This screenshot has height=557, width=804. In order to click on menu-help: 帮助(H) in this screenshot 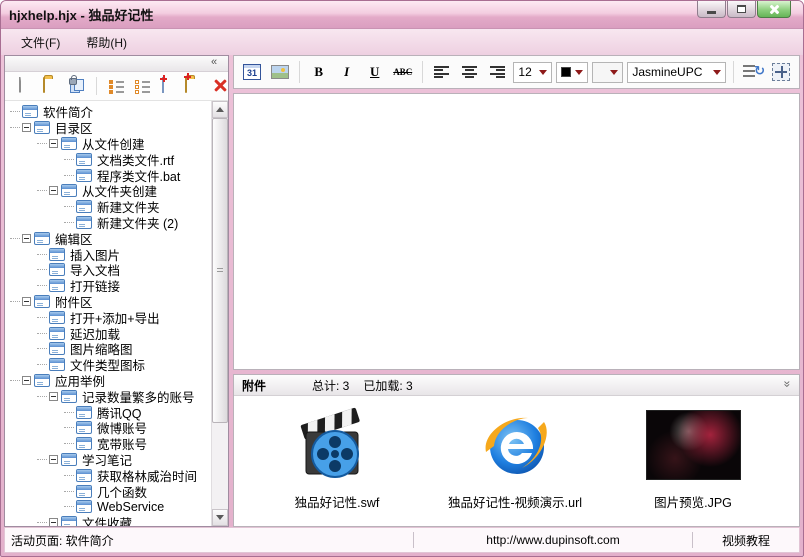, I will do `click(106, 42)`.